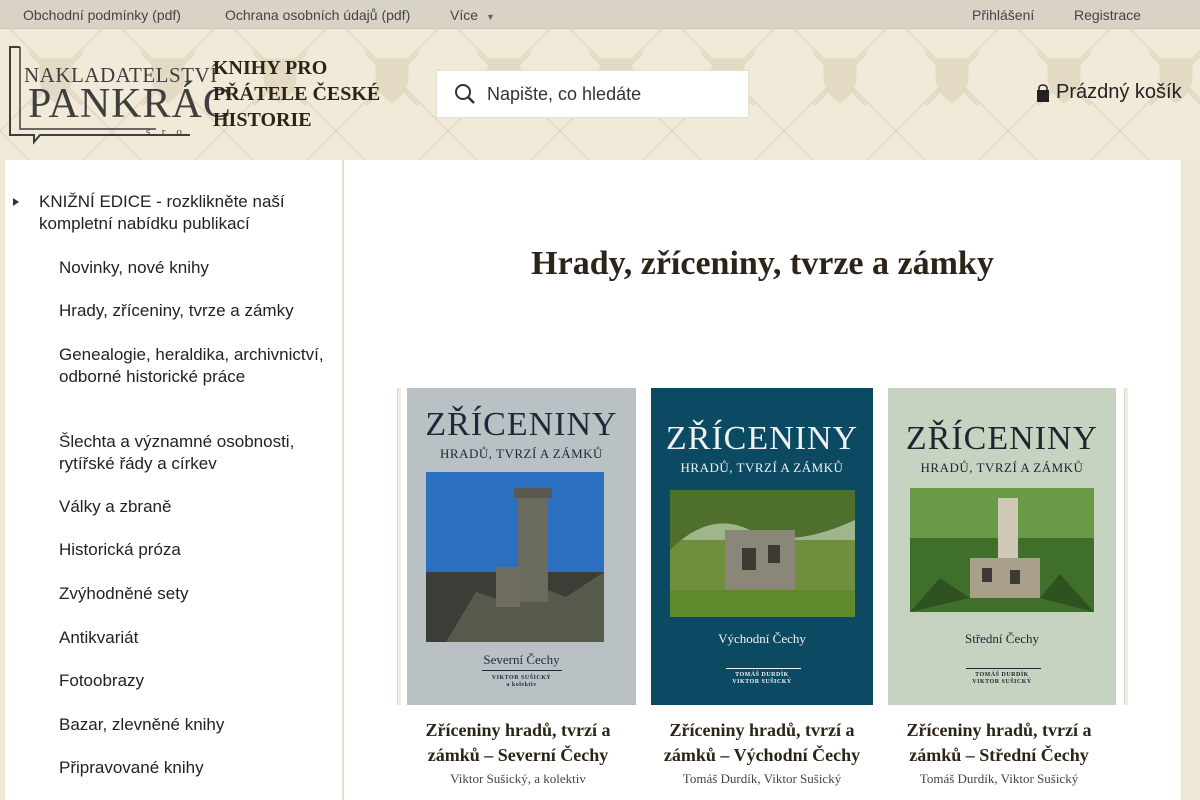 The image size is (1200, 800). Describe the element at coordinates (167, 132) in the screenshot. I see `logo-sro-text: s. r. o.` at that location.